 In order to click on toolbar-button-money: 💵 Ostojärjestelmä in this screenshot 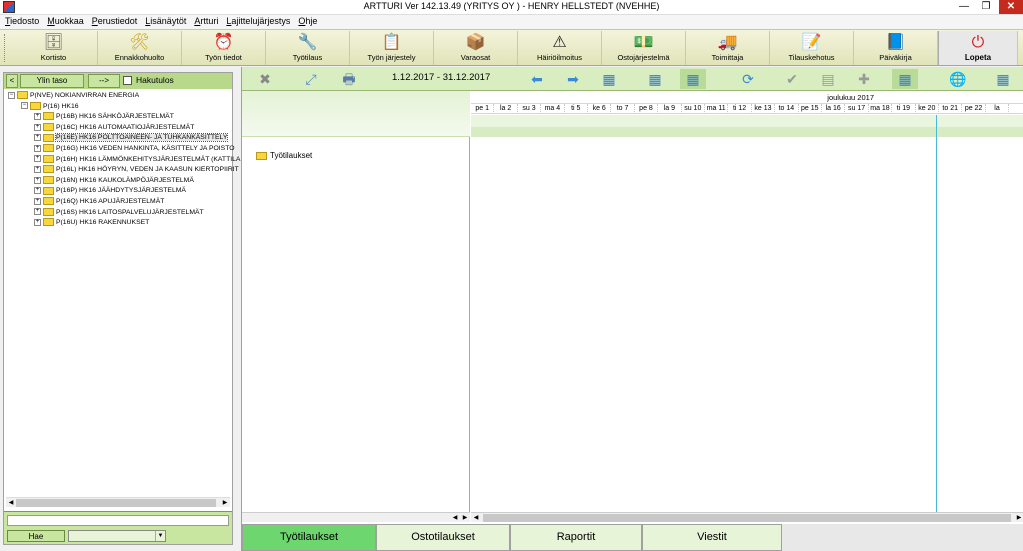, I will do `click(644, 48)`.